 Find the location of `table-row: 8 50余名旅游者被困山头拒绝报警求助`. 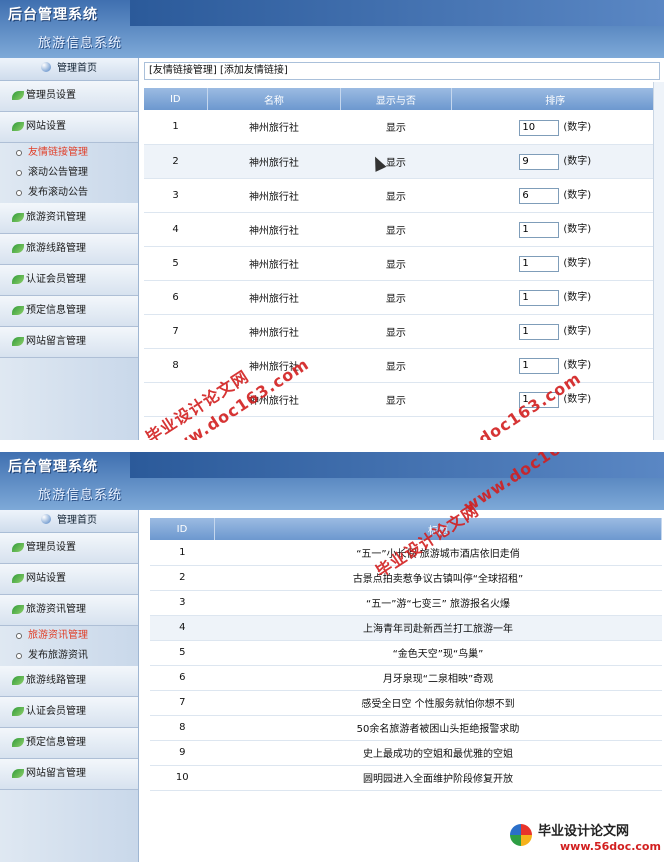

table-row: 8 50余名旅游者被困山头拒绝报警求助 is located at coordinates (406, 728).